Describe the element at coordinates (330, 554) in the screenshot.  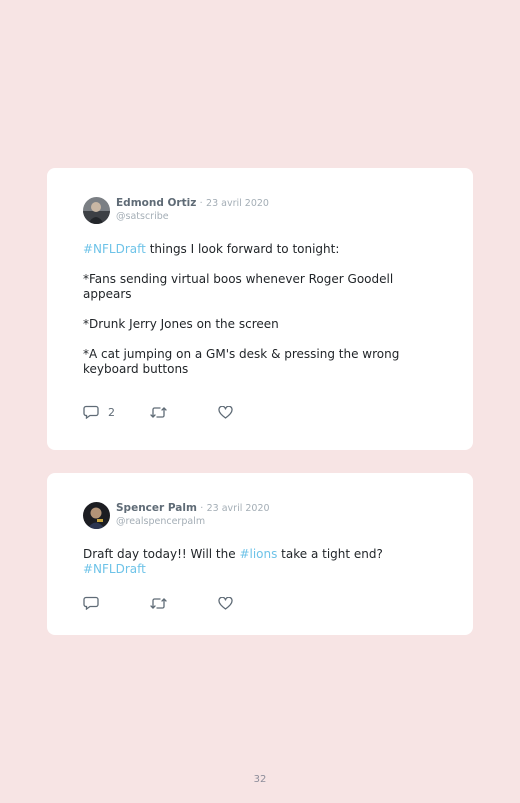
I see `tweet-text-segment: take a tight end?` at that location.